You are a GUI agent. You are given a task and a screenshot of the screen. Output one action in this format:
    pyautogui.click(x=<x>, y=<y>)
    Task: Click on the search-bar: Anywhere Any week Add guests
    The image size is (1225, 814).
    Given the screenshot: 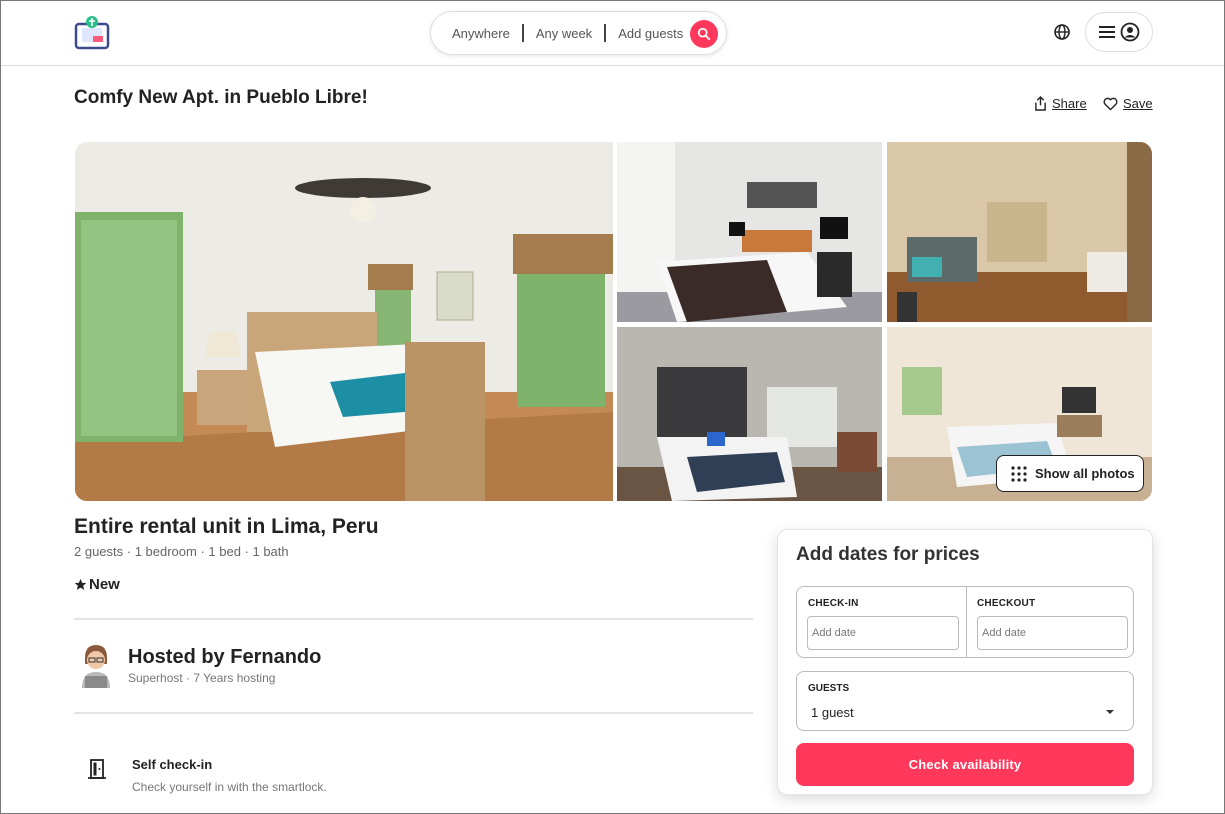 What is the action you would take?
    pyautogui.click(x=578, y=33)
    